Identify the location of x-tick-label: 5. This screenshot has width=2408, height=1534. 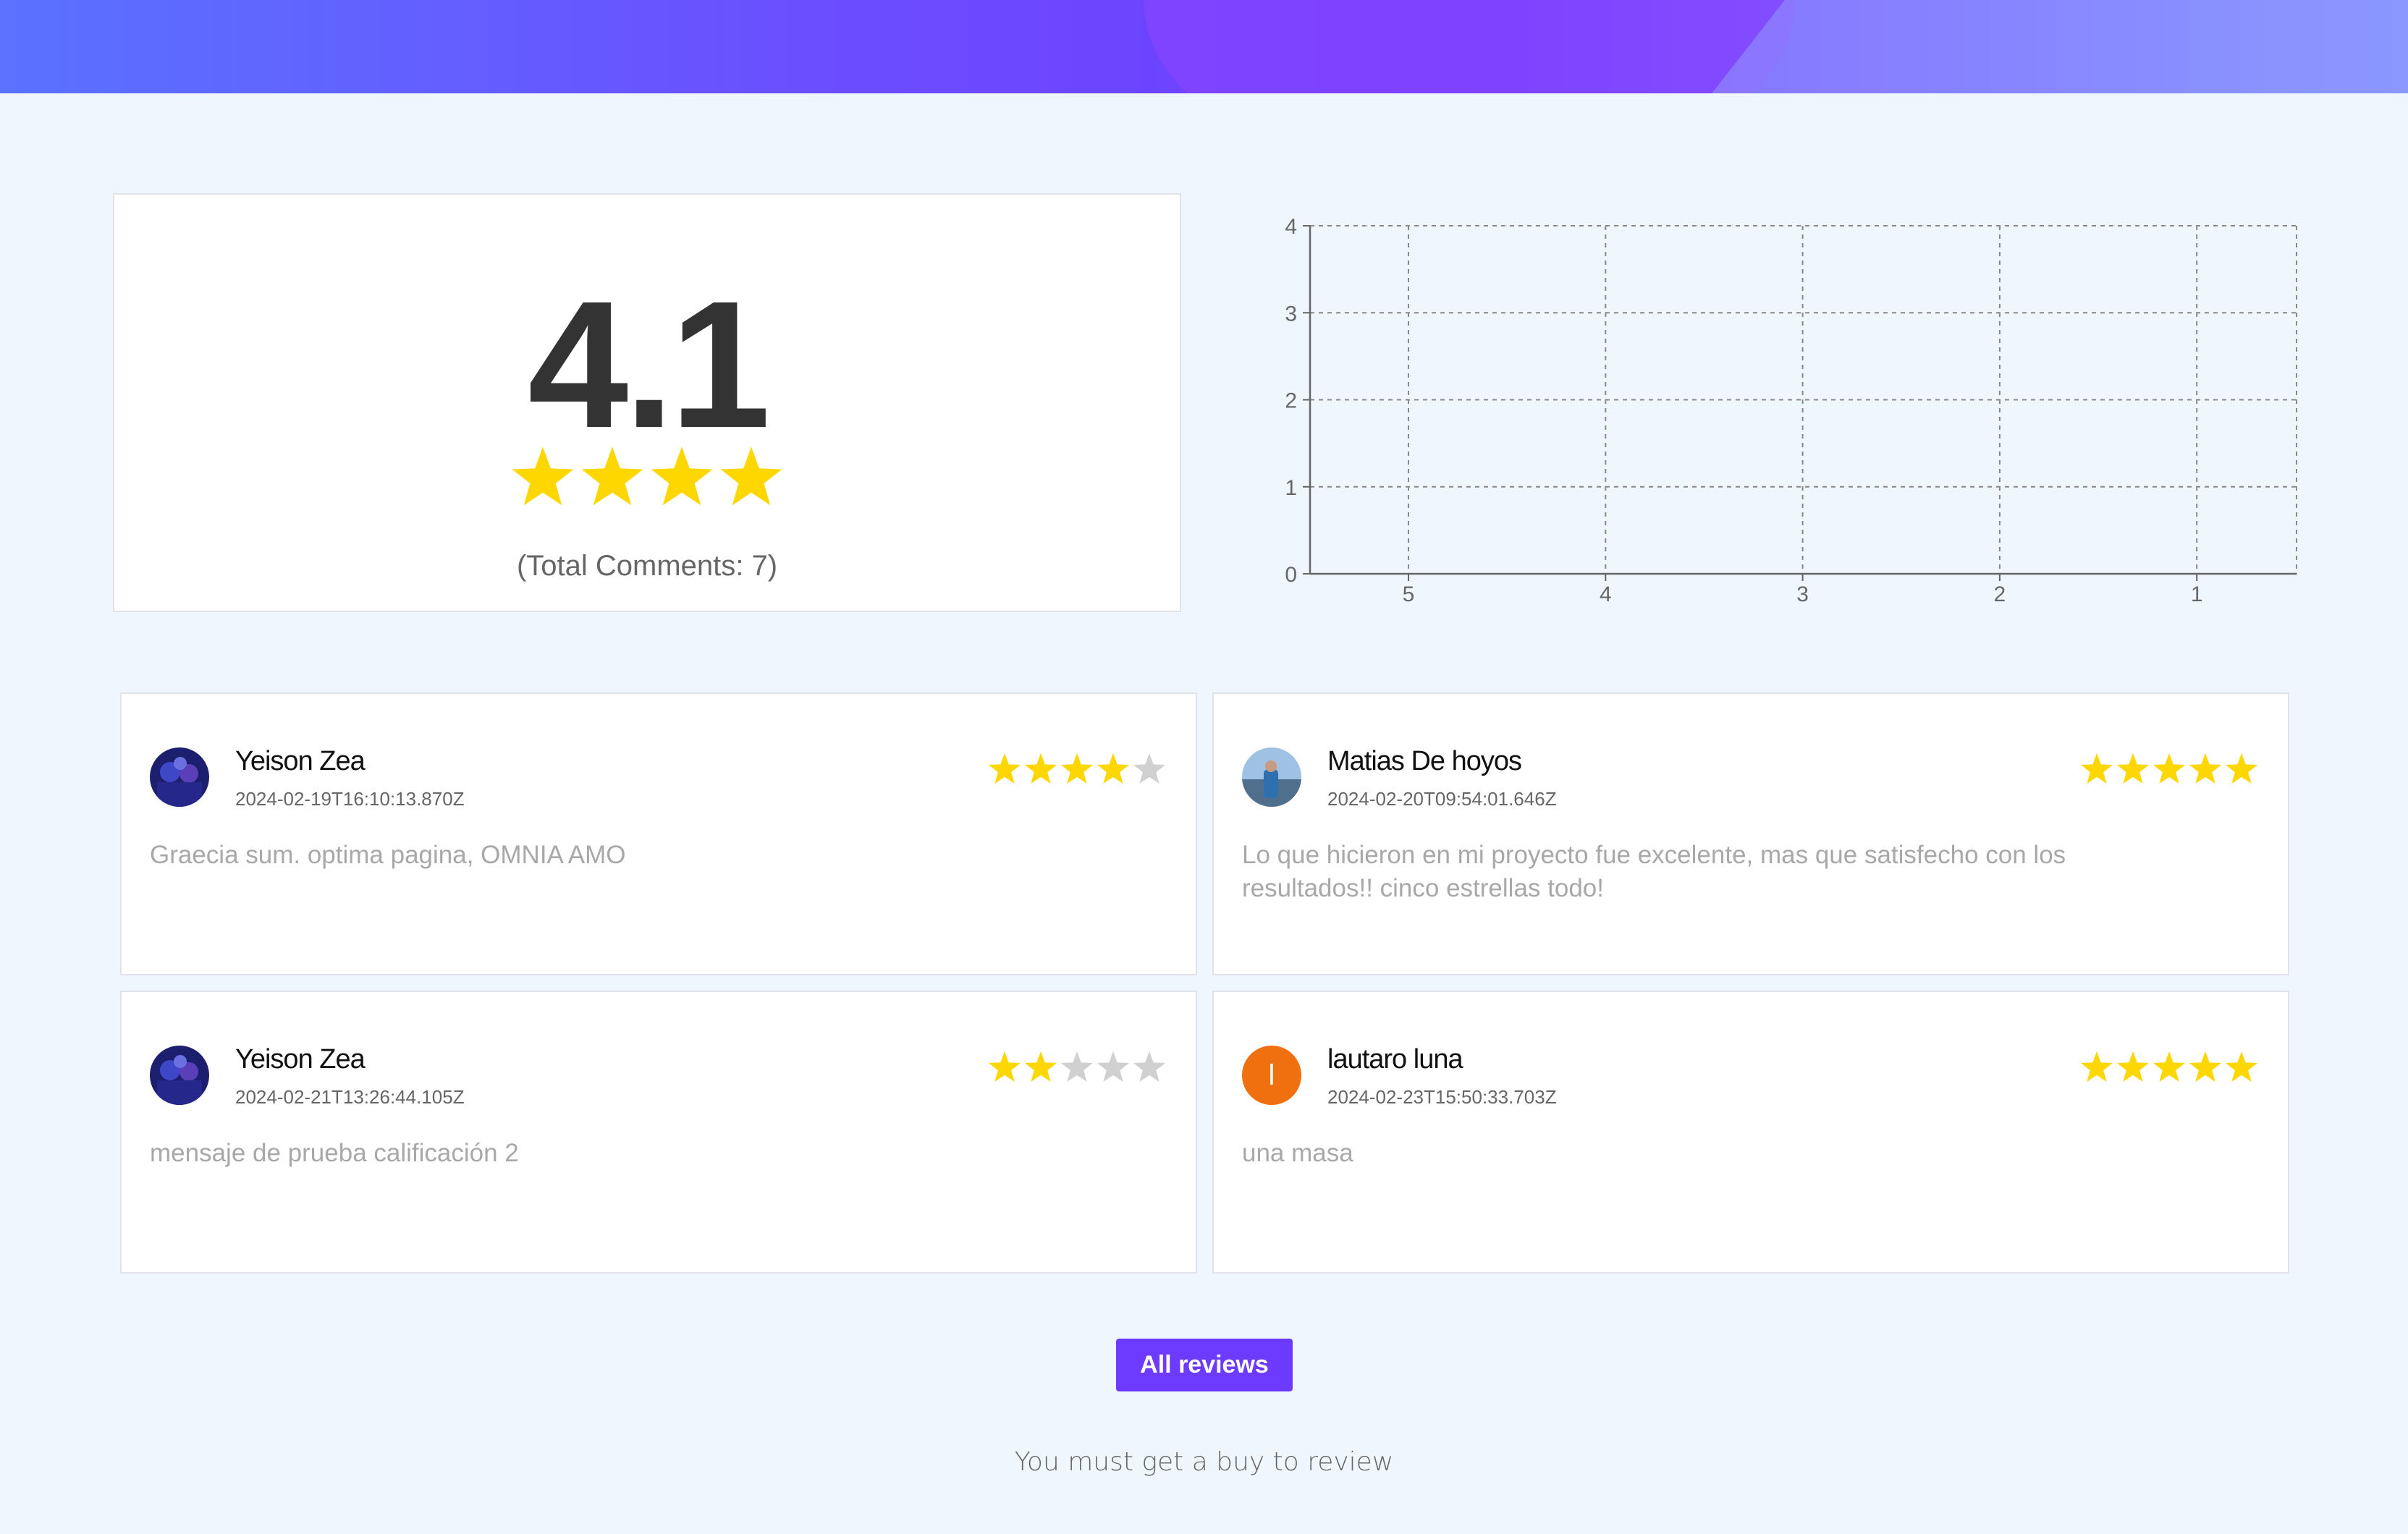
(1409, 594).